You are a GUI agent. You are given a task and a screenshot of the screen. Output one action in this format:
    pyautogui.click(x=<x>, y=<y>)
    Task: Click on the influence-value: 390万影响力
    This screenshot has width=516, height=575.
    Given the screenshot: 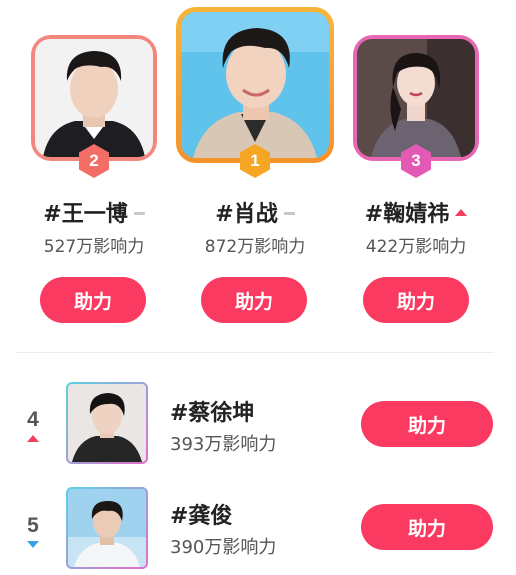 What is the action you would take?
    pyautogui.click(x=223, y=547)
    